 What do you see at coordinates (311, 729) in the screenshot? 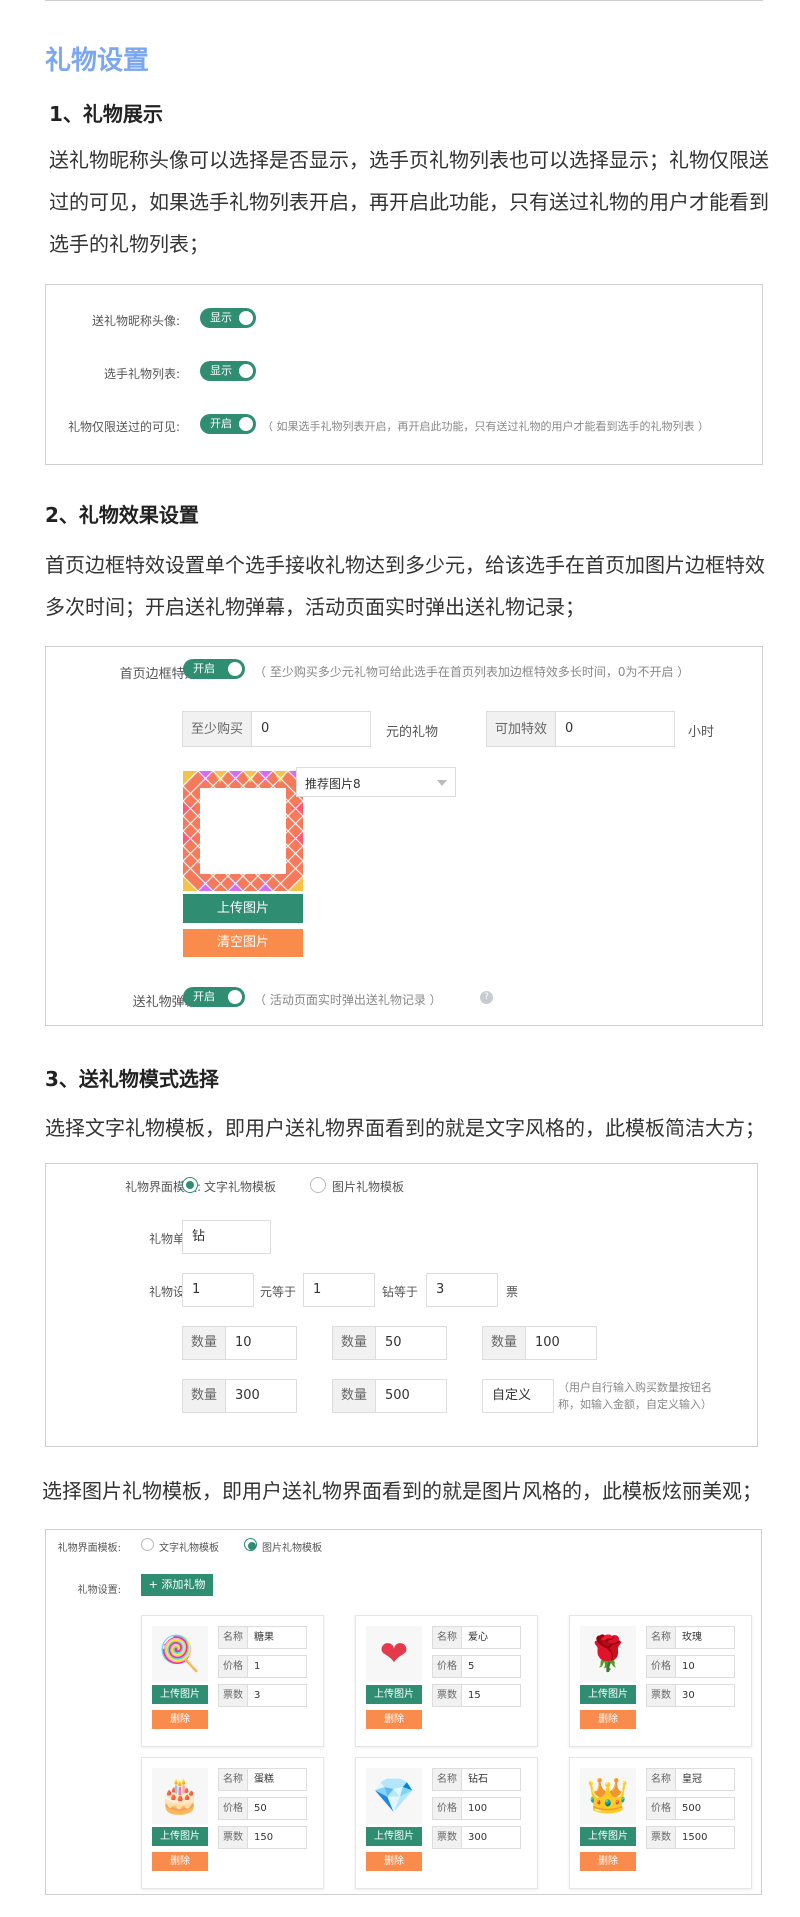
I see `min-buy-input: 0` at bounding box center [311, 729].